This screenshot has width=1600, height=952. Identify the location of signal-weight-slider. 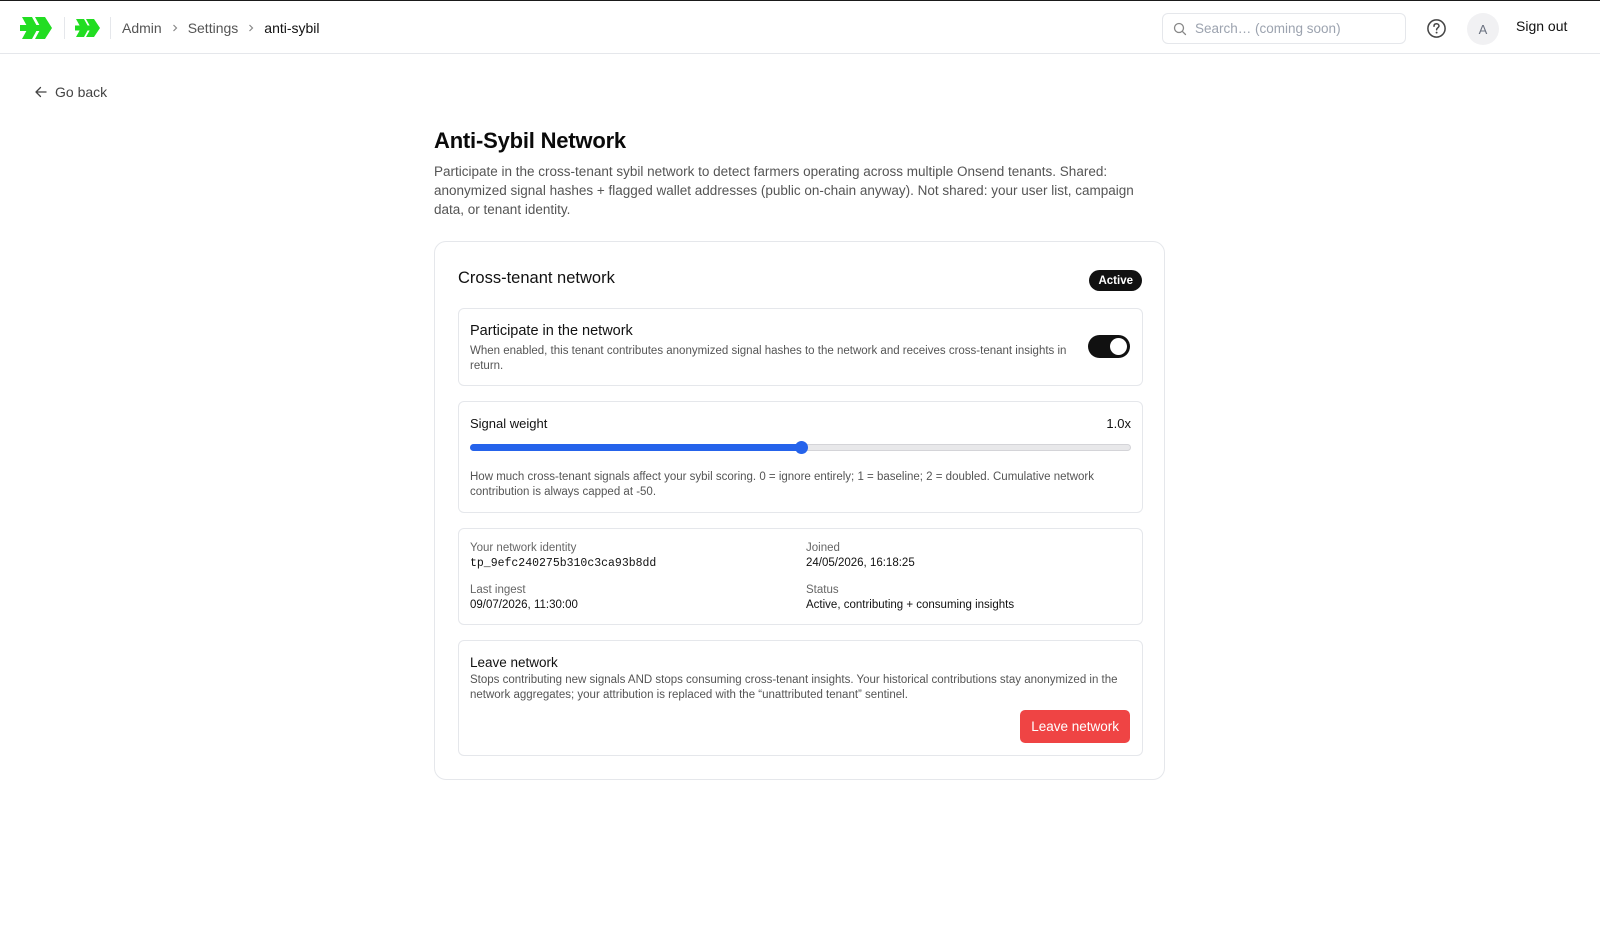
(800, 447).